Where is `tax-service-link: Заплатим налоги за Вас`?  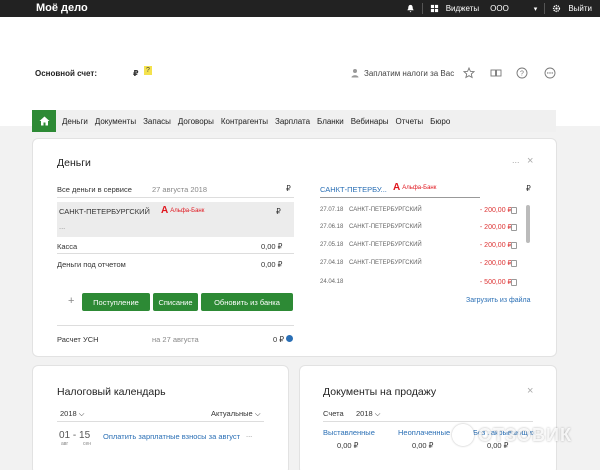 tax-service-link: Заплатим налоги за Вас is located at coordinates (402, 73).